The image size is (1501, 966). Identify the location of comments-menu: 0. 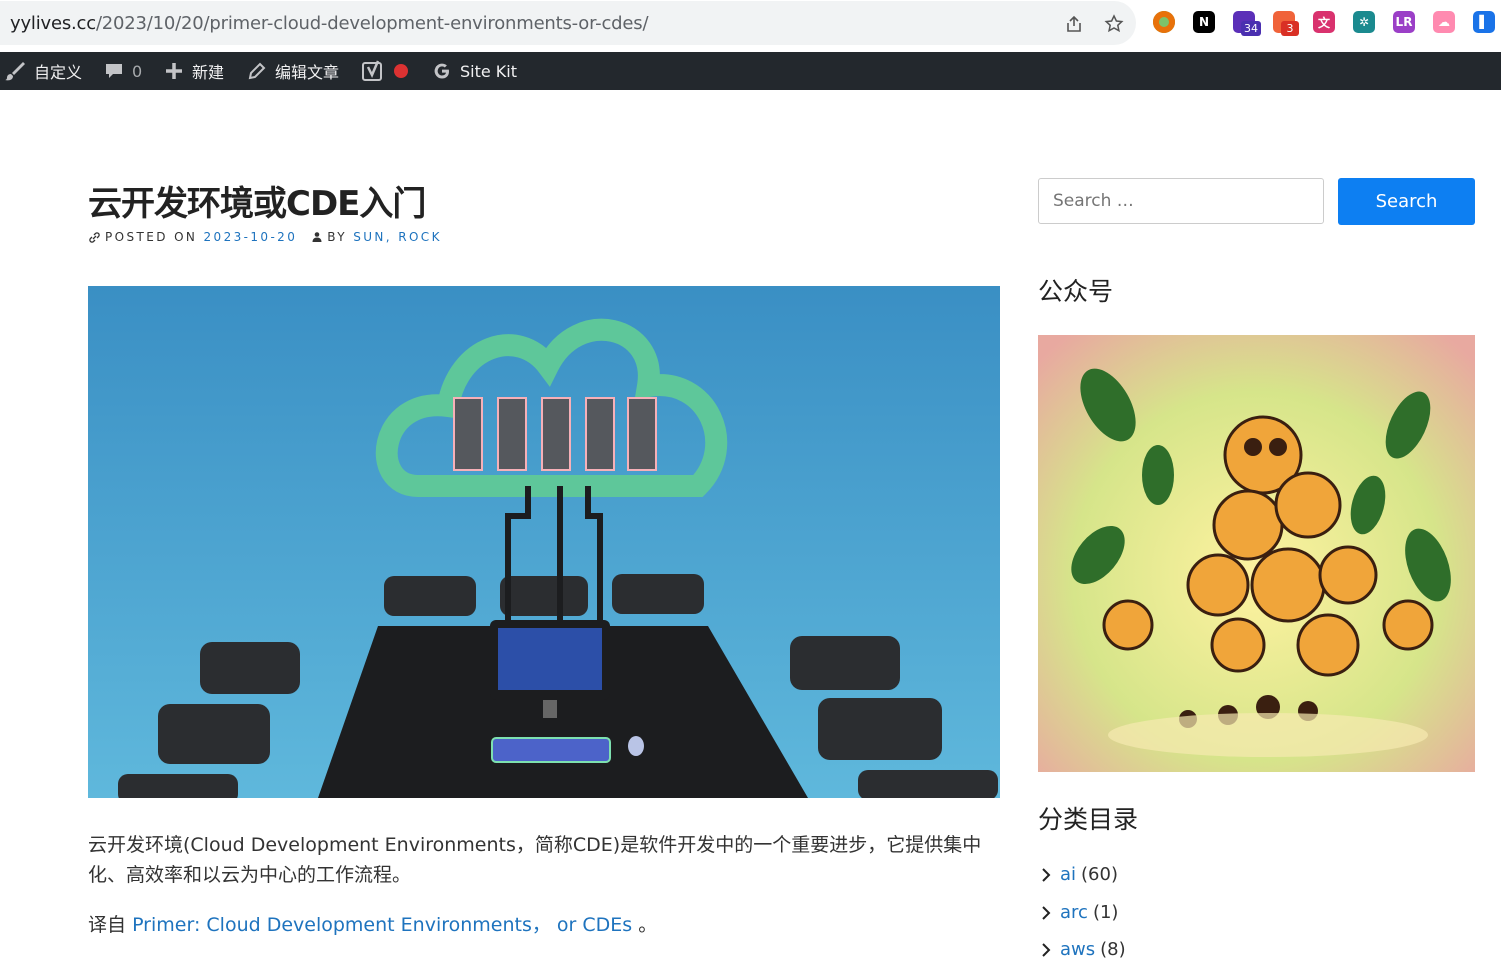
(123, 71).